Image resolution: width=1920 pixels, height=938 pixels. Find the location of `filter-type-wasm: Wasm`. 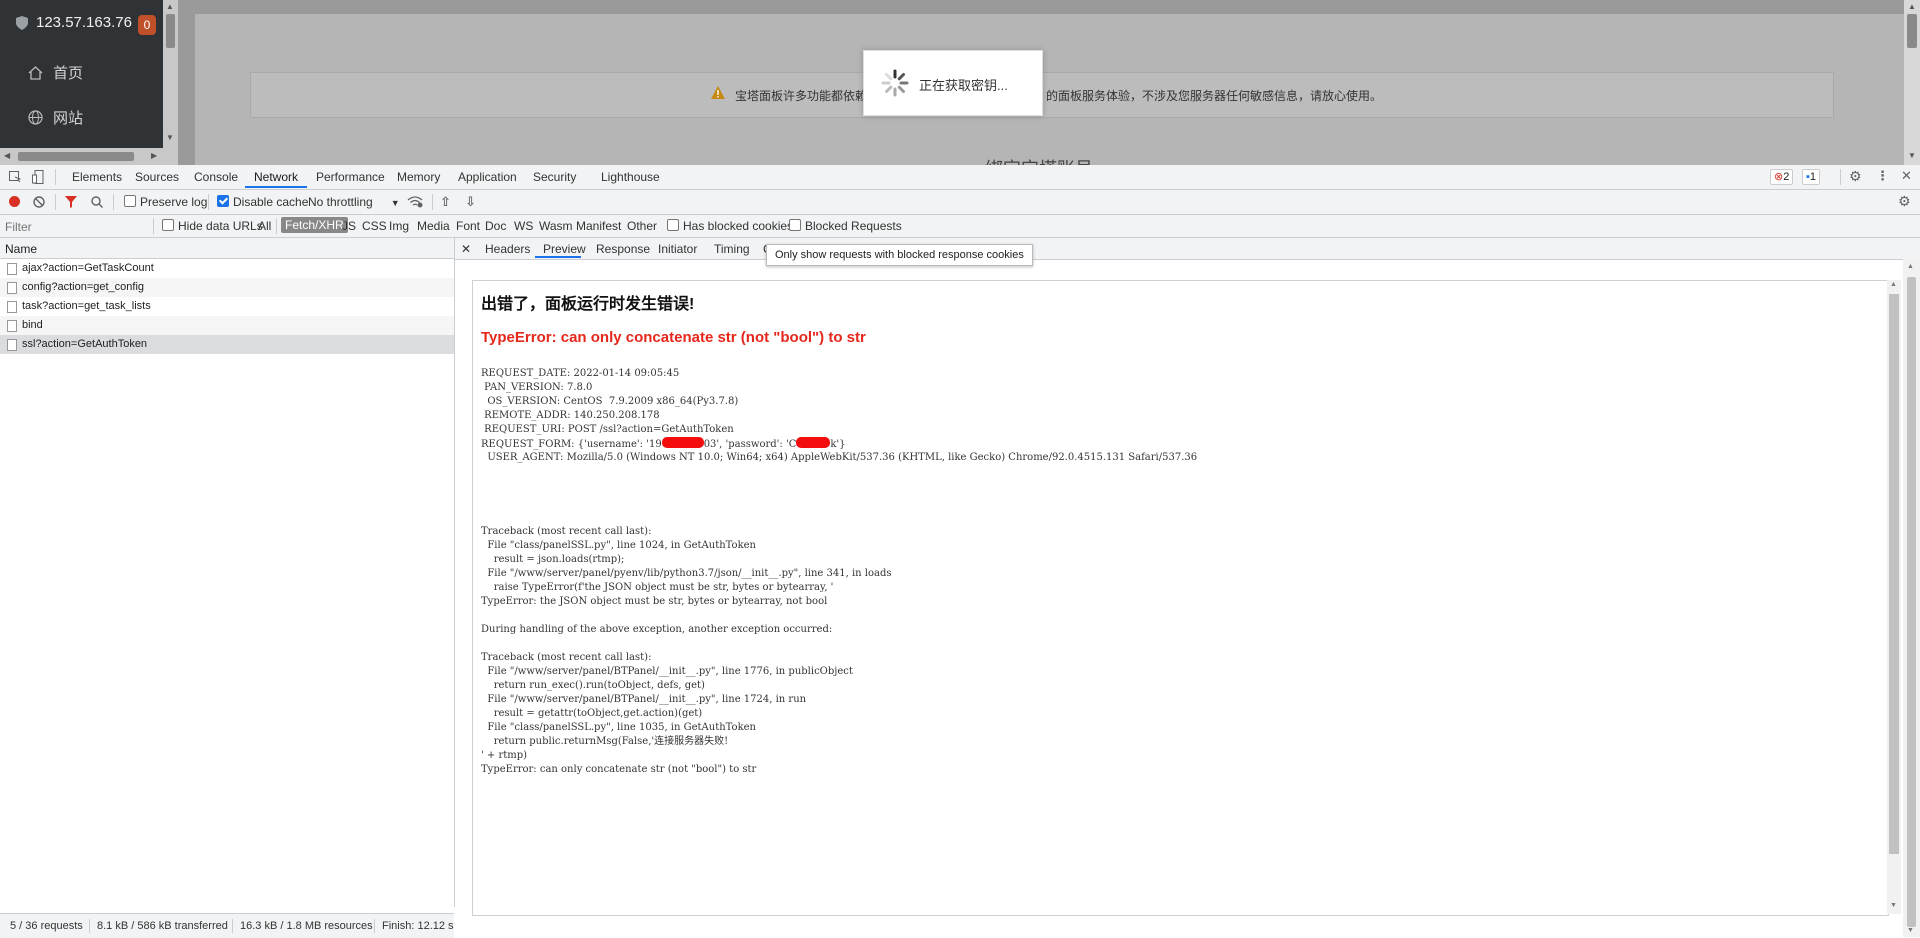

filter-type-wasm: Wasm is located at coordinates (556, 226).